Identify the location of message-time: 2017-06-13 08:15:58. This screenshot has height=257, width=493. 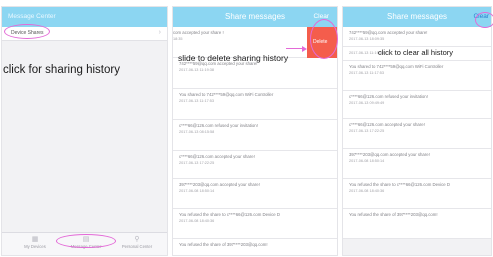
(197, 132).